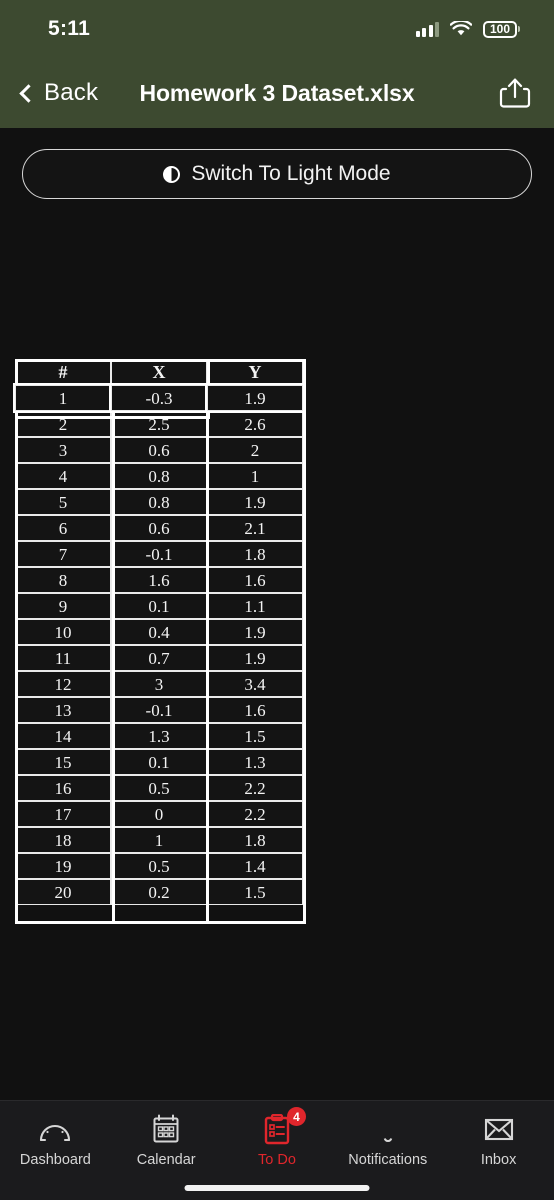 Image resolution: width=554 pixels, height=1200 pixels. What do you see at coordinates (277, 29) in the screenshot?
I see `status-bar: 5:11 100` at bounding box center [277, 29].